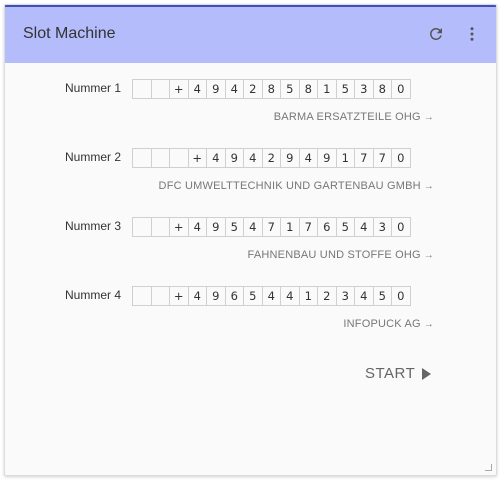 The image size is (502, 485). I want to click on refresh-icon, so click(436, 33).